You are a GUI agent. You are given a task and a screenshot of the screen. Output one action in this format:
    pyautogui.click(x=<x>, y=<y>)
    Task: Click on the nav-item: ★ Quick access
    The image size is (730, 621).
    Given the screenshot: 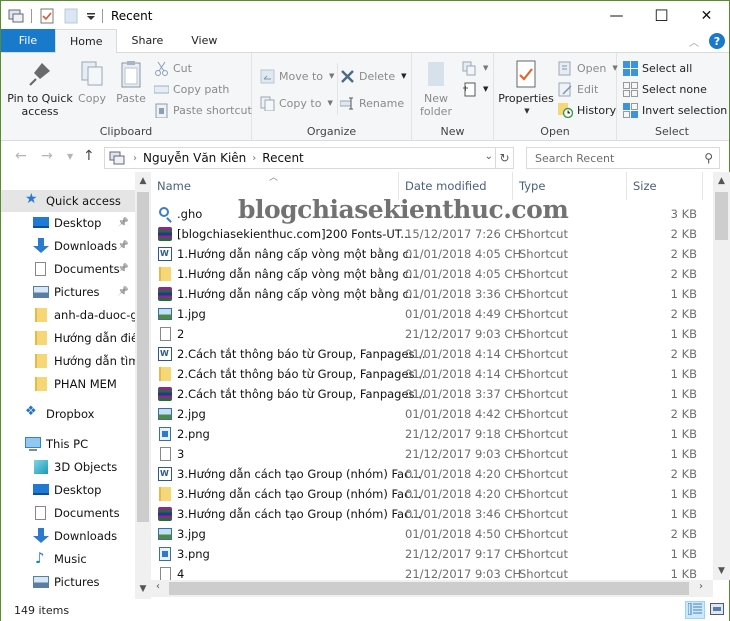 What is the action you would take?
    pyautogui.click(x=68, y=201)
    